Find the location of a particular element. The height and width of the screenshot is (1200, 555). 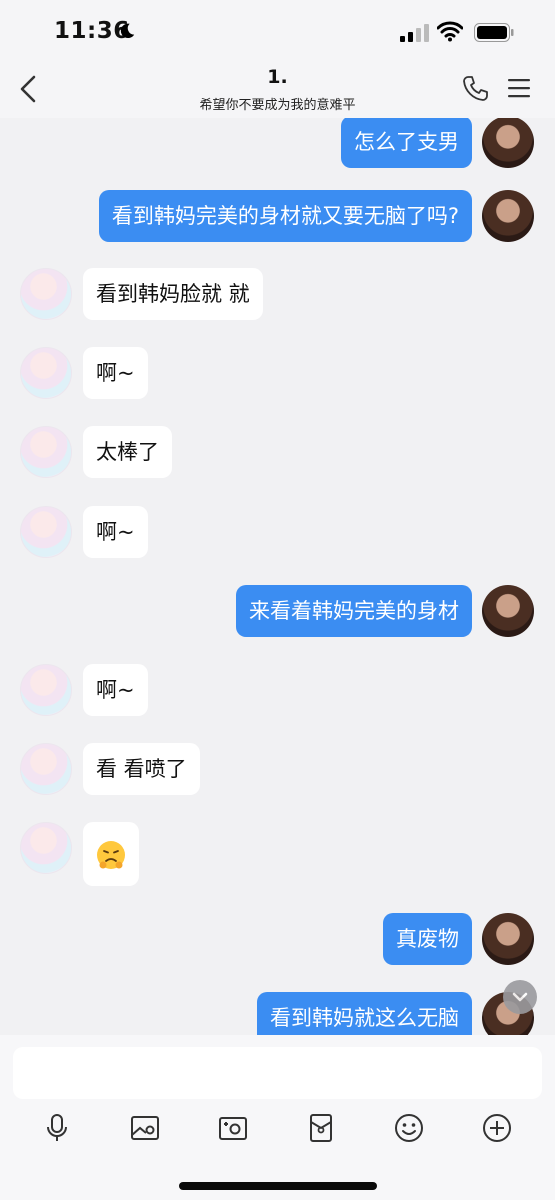

camera-icon is located at coordinates (233, 1128).